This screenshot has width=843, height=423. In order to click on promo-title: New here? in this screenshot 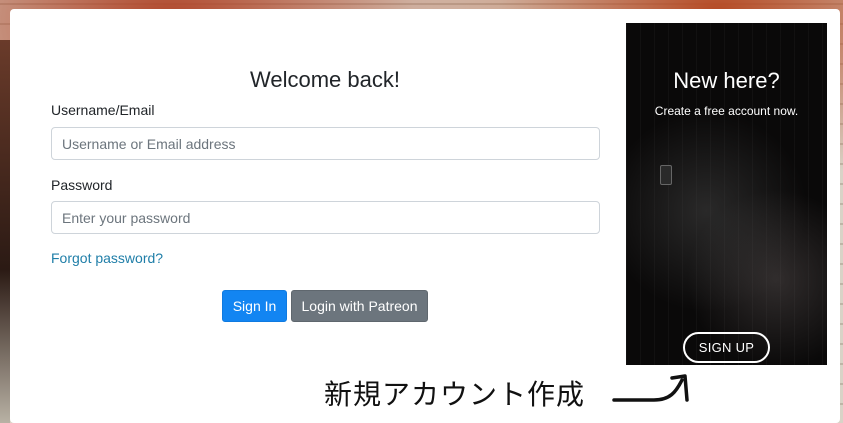, I will do `click(726, 80)`.